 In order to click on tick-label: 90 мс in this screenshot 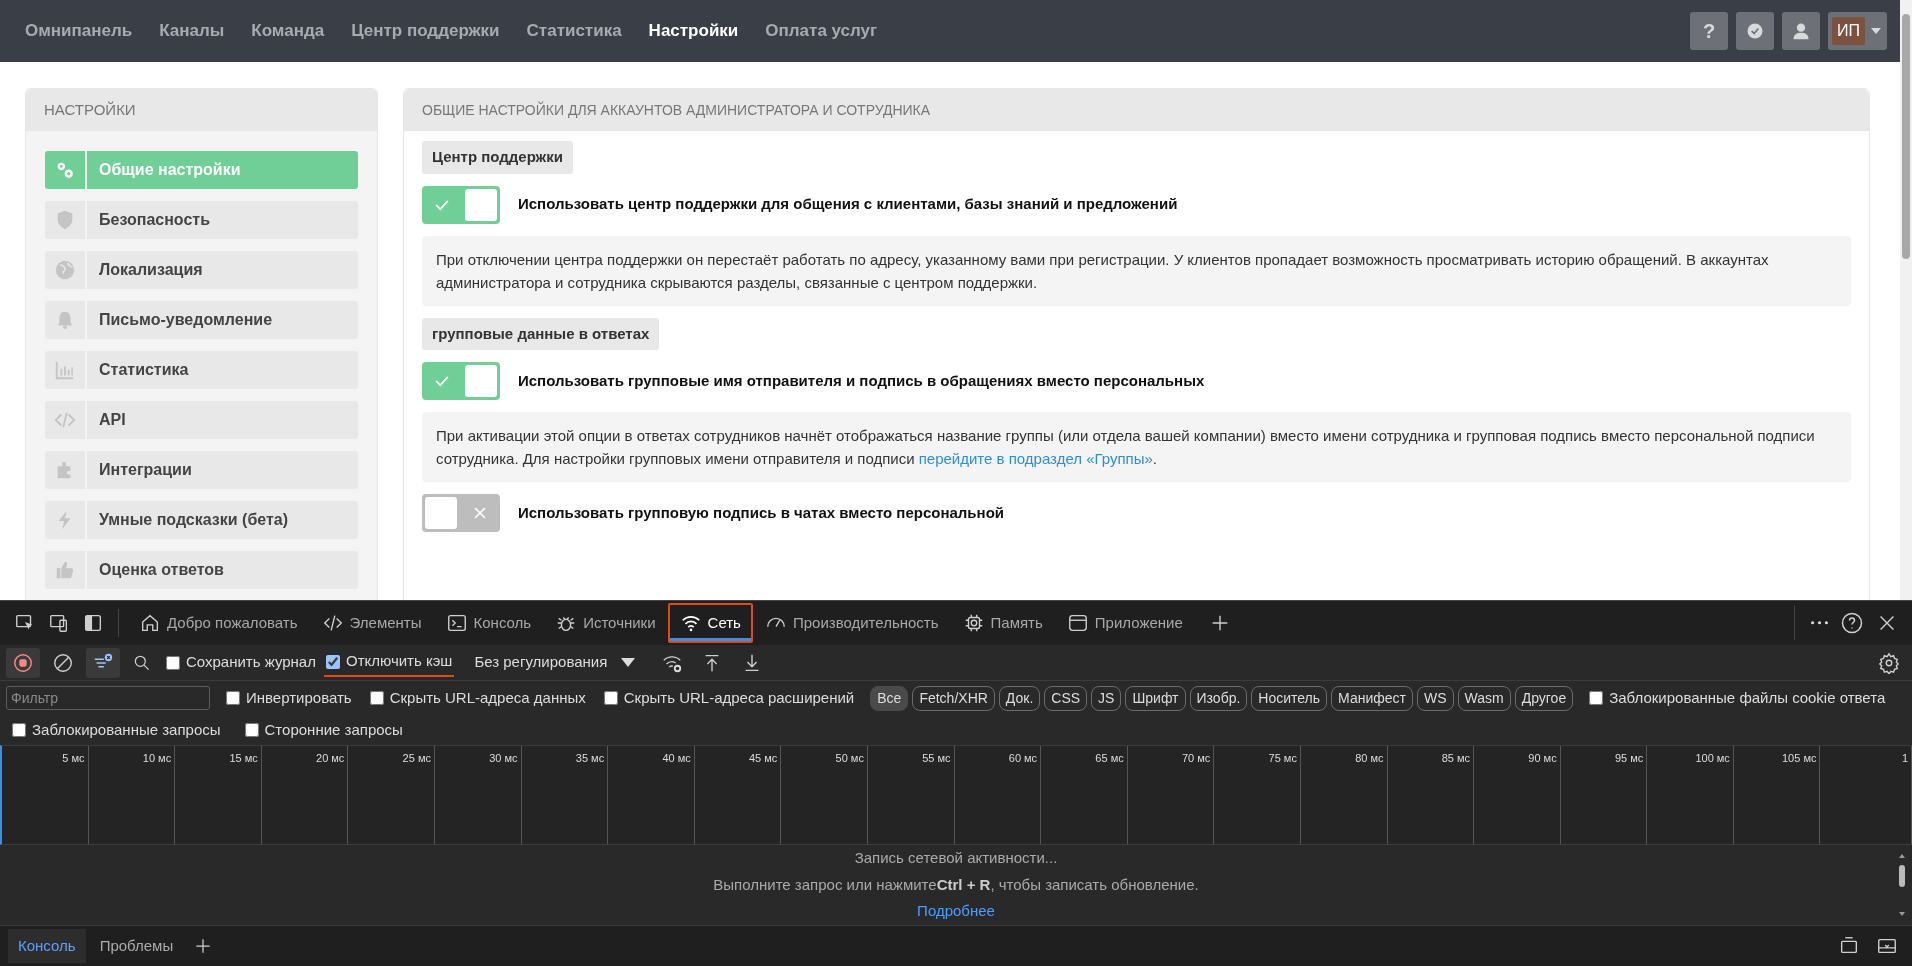, I will do `click(1542, 758)`.